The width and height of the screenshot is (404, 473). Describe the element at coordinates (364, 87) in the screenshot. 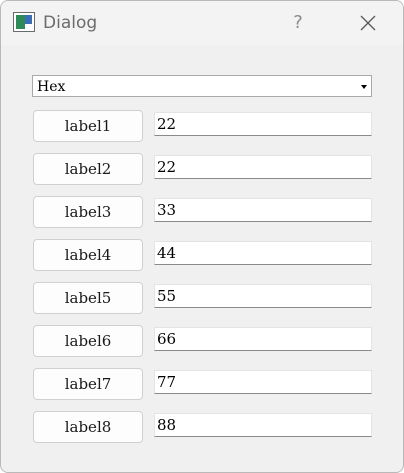

I see `dropdown-arrow-icon` at that location.